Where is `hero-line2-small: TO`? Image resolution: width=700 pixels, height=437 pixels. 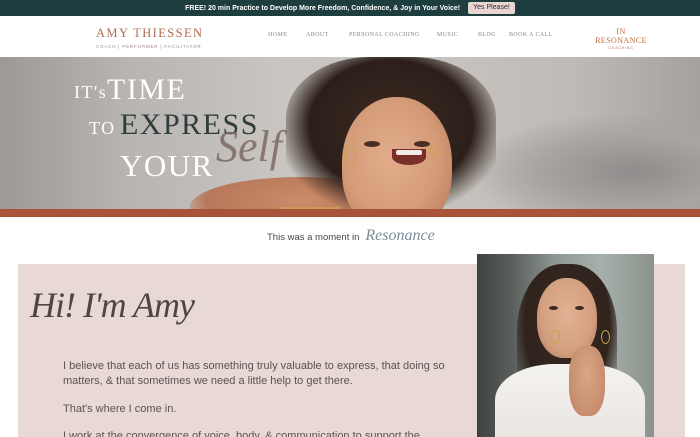 hero-line2-small: TO is located at coordinates (102, 128).